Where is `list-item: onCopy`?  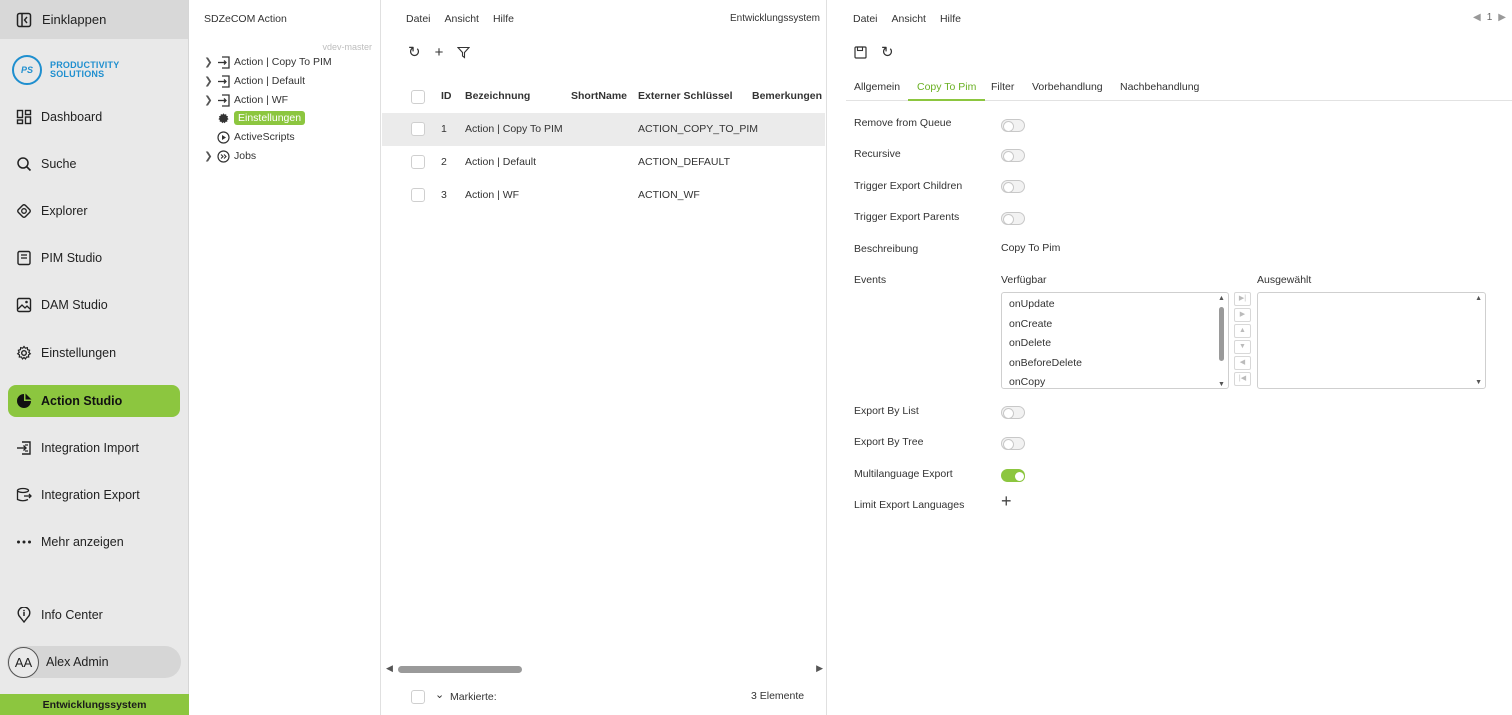
list-item: onCopy is located at coordinates (1027, 382).